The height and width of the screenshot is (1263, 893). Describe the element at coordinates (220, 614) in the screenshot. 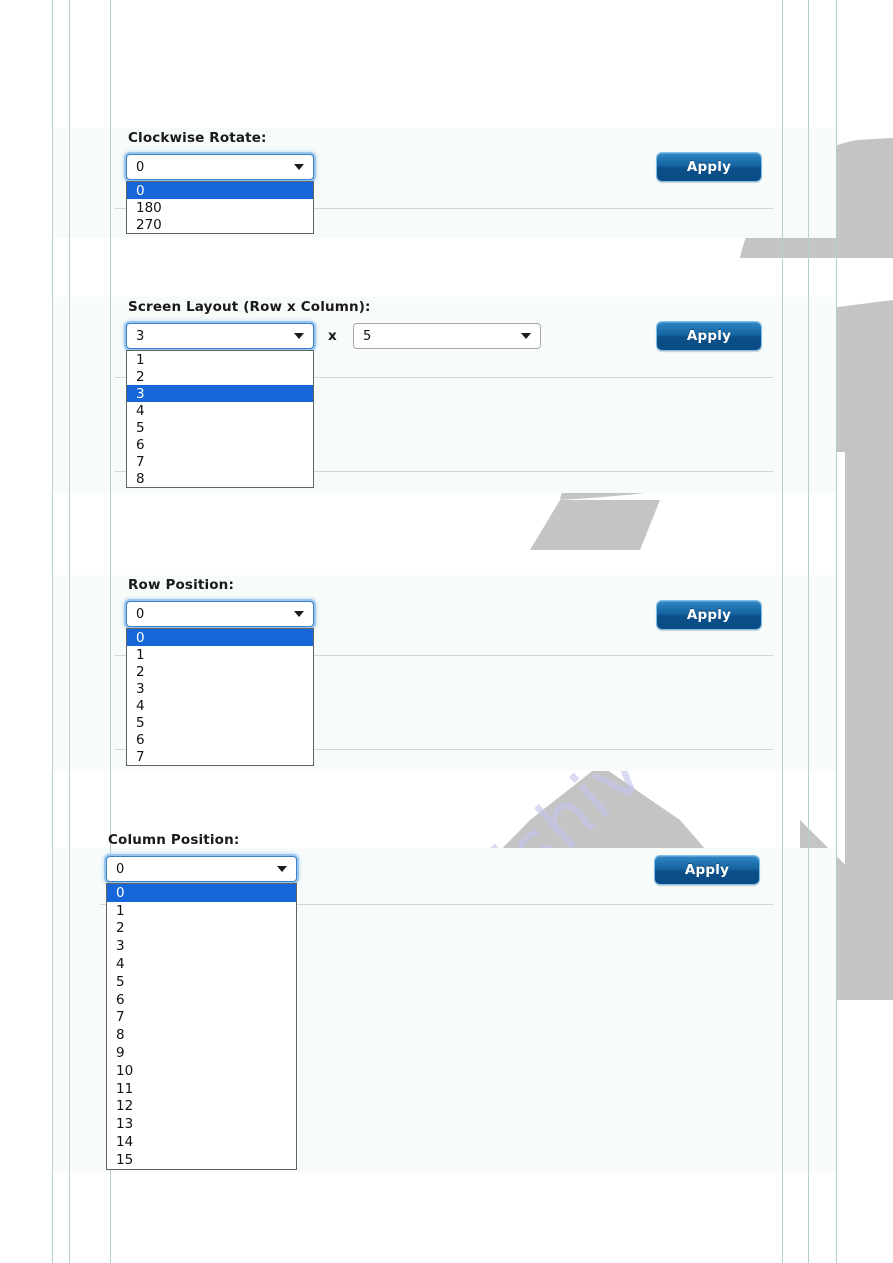

I see `row-position-select: 0` at that location.